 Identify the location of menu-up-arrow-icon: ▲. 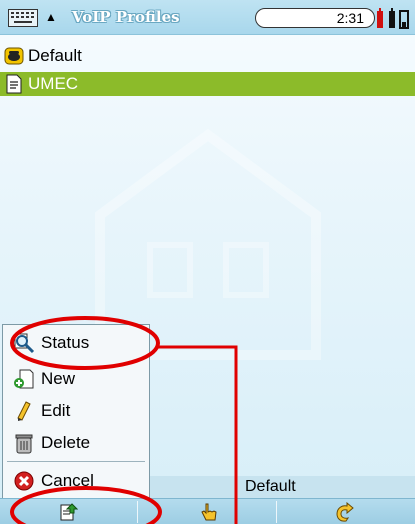
(51, 17).